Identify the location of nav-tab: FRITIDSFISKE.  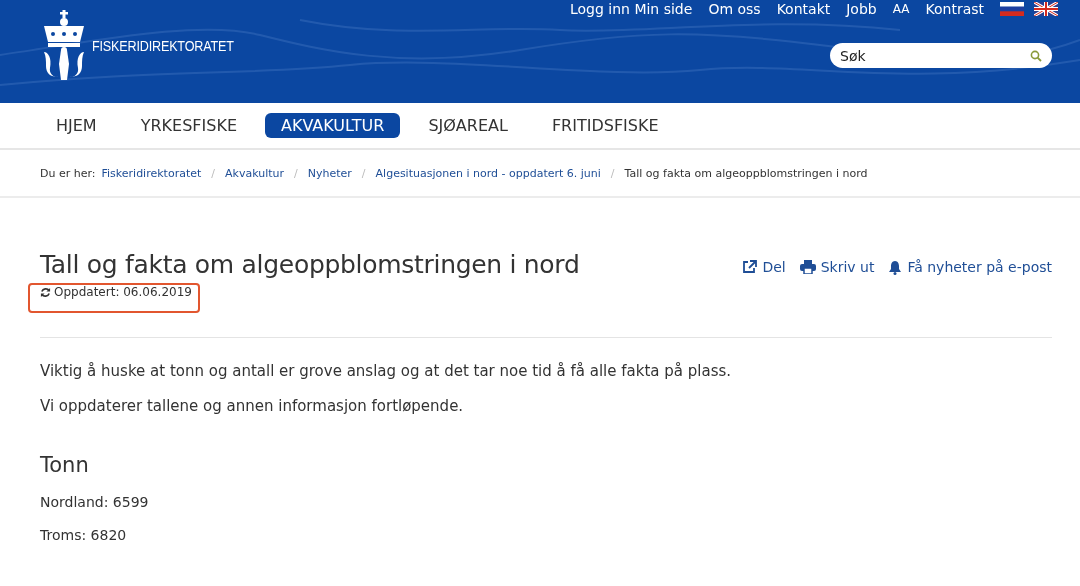
(605, 125).